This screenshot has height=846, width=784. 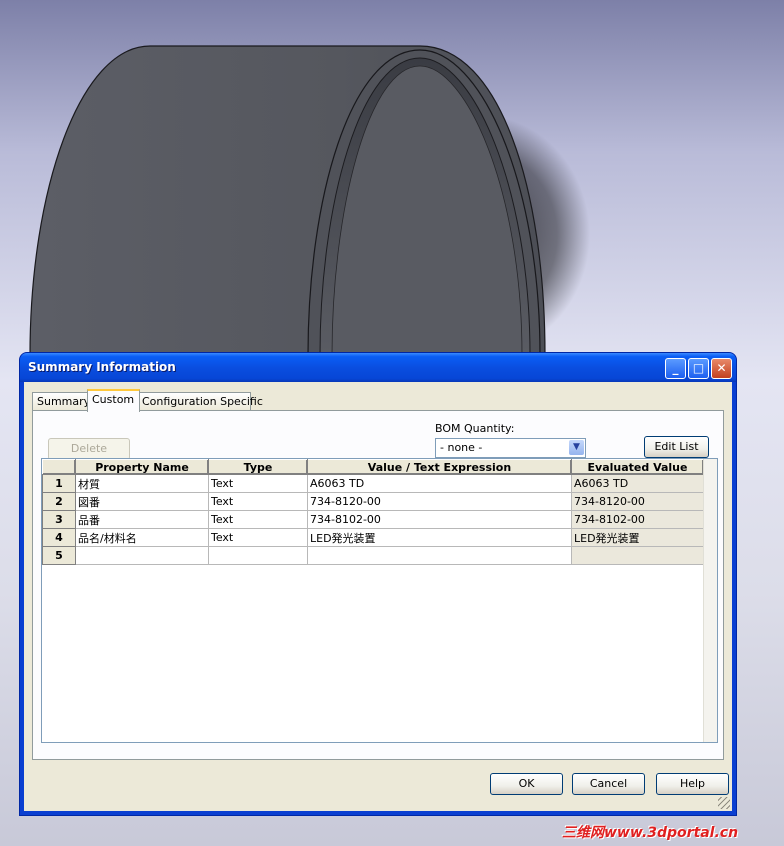 I want to click on bom-quantity-value: - none -, so click(x=461, y=447).